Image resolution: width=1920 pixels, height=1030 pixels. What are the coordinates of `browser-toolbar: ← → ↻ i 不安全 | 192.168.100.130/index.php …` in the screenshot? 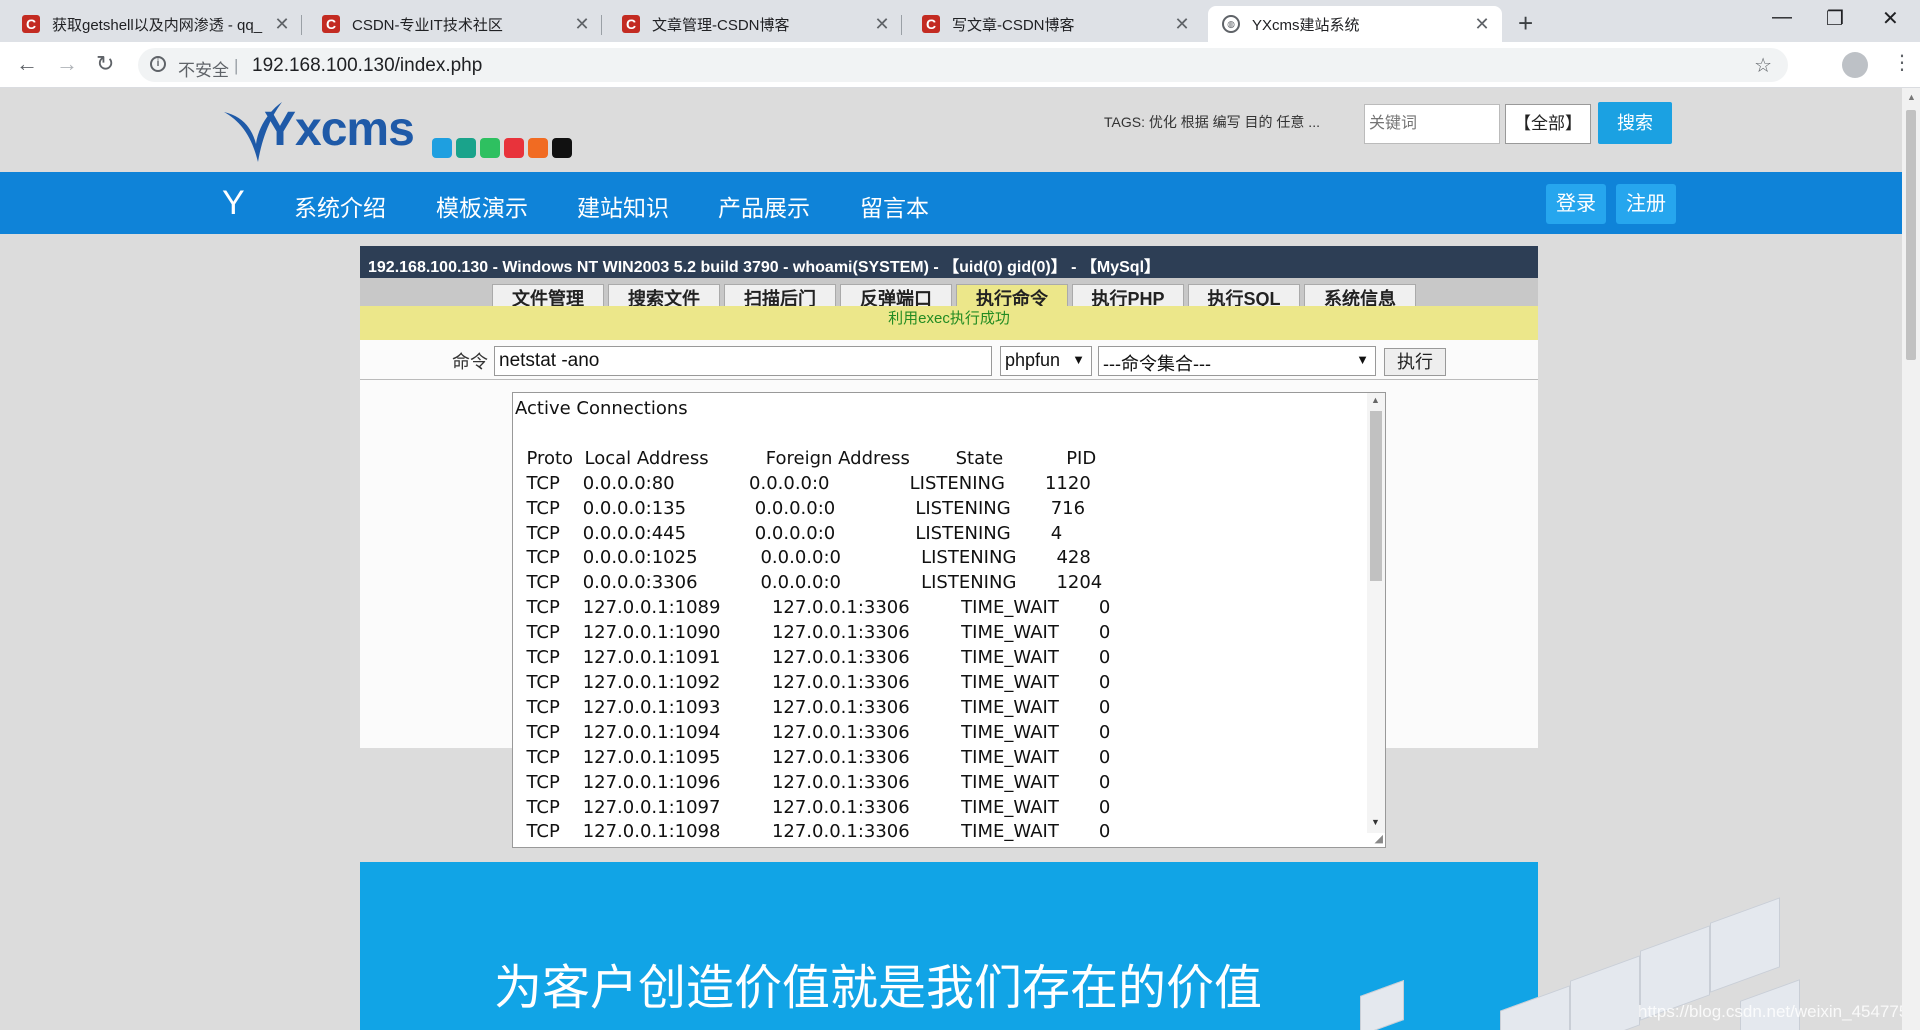 It's located at (960, 65).